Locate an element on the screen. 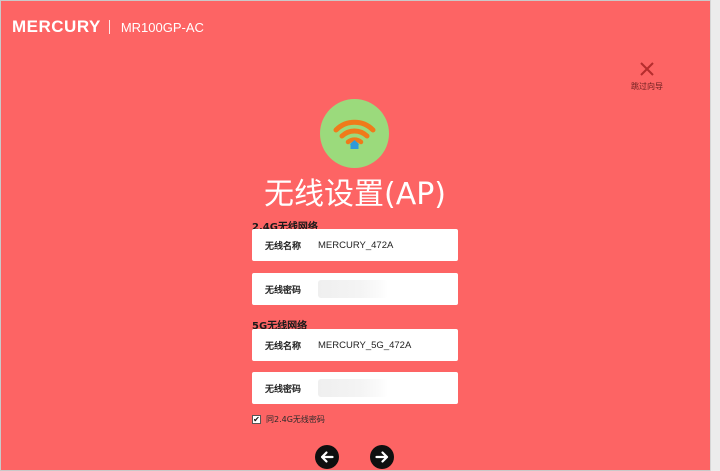  ssid-label-5g: 无线名称 is located at coordinates (283, 346).